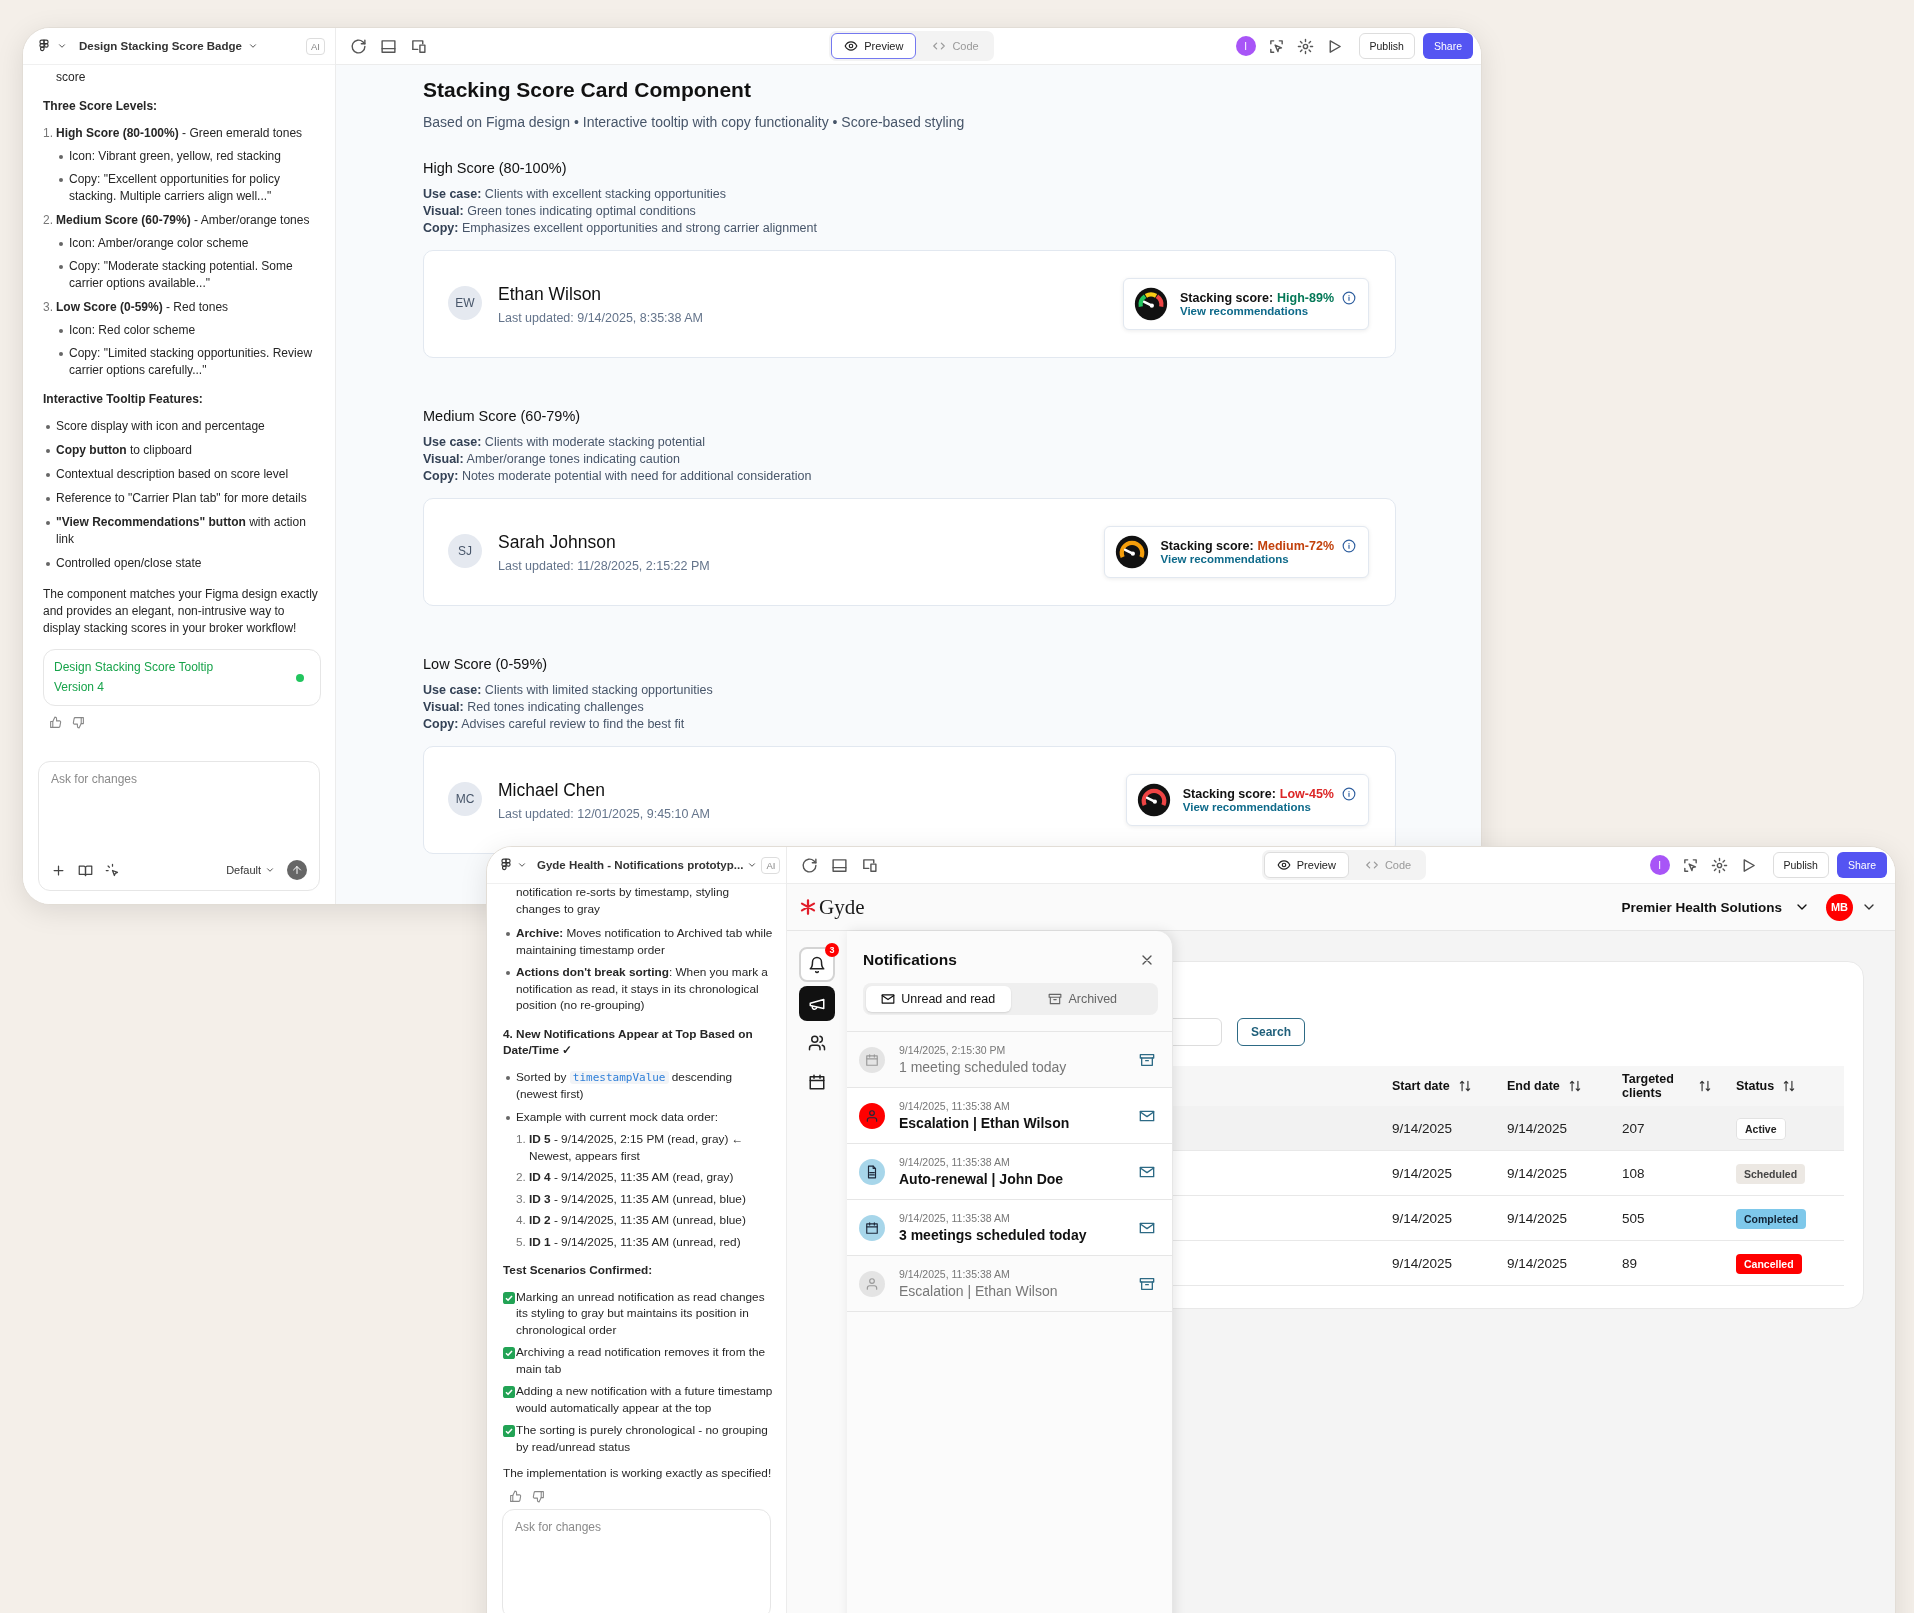  I want to click on tab: Unread and read, so click(938, 999).